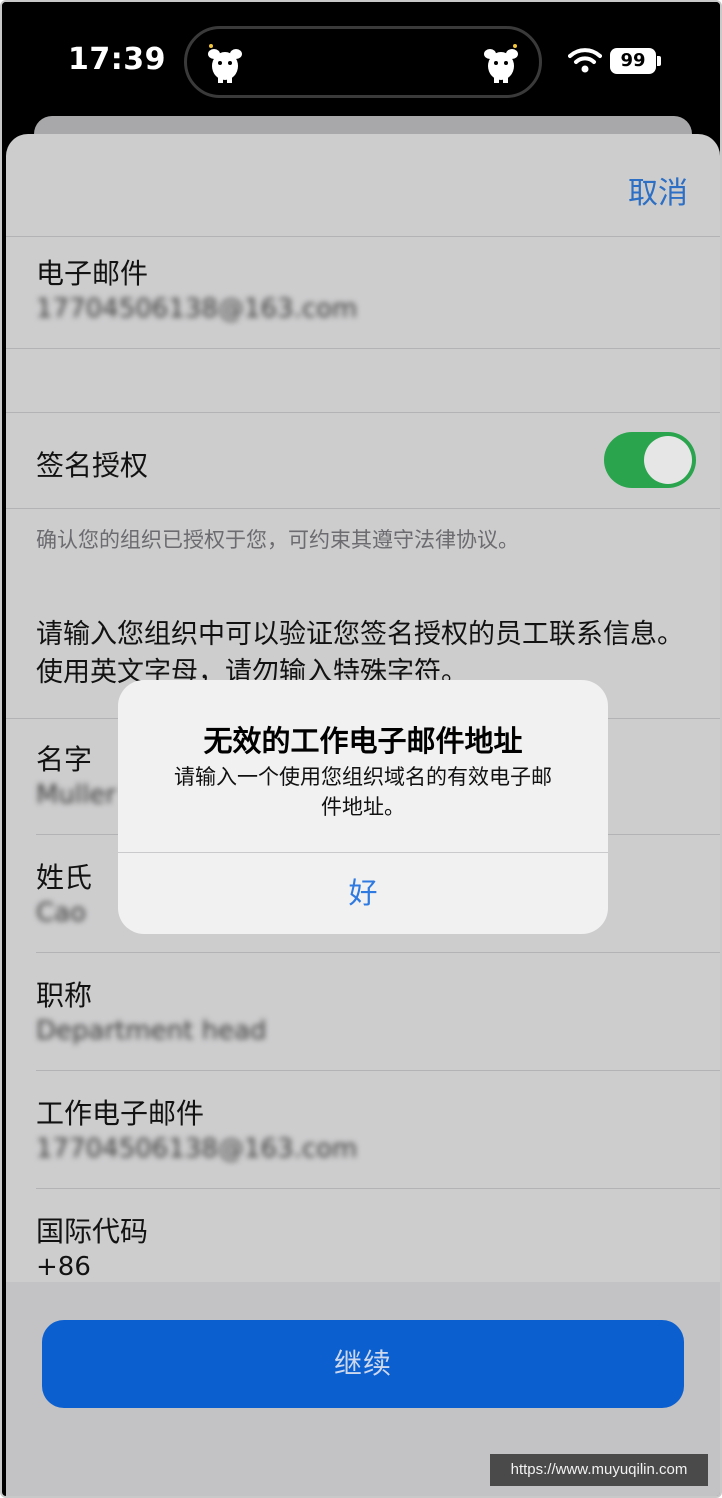 This screenshot has width=722, height=1498. I want to click on signing-authority-label: 签名授权, so click(92, 465).